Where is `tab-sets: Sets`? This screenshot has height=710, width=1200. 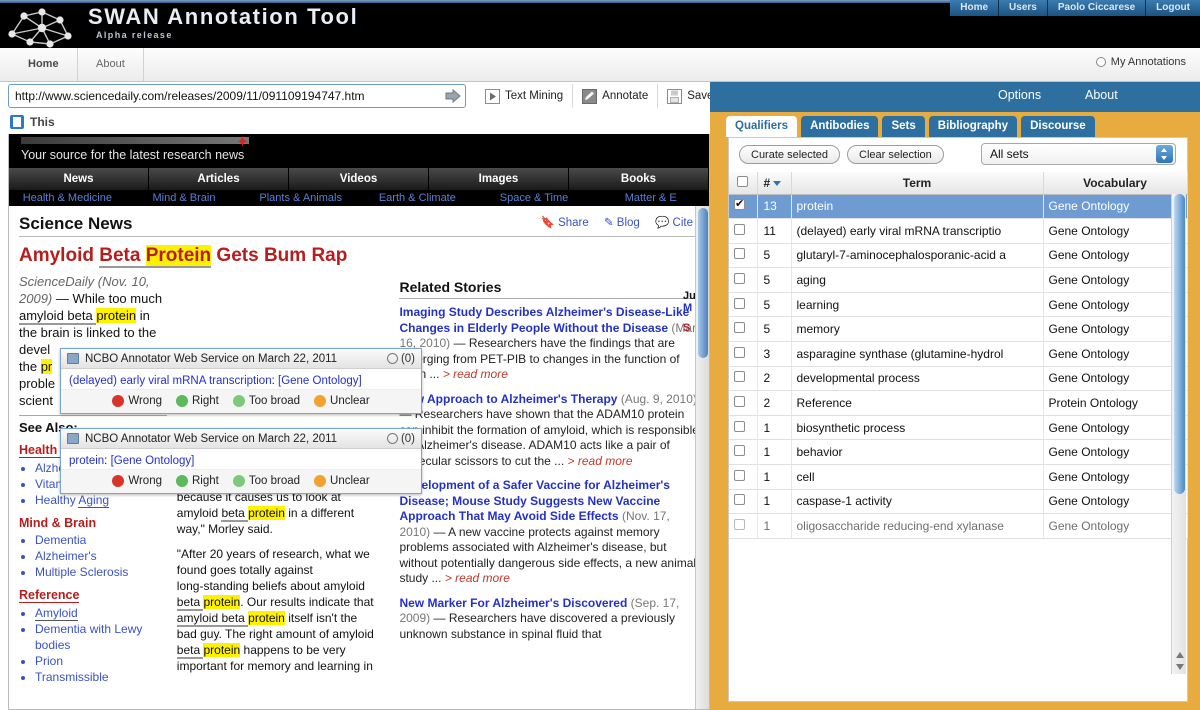
tab-sets: Sets is located at coordinates (903, 126).